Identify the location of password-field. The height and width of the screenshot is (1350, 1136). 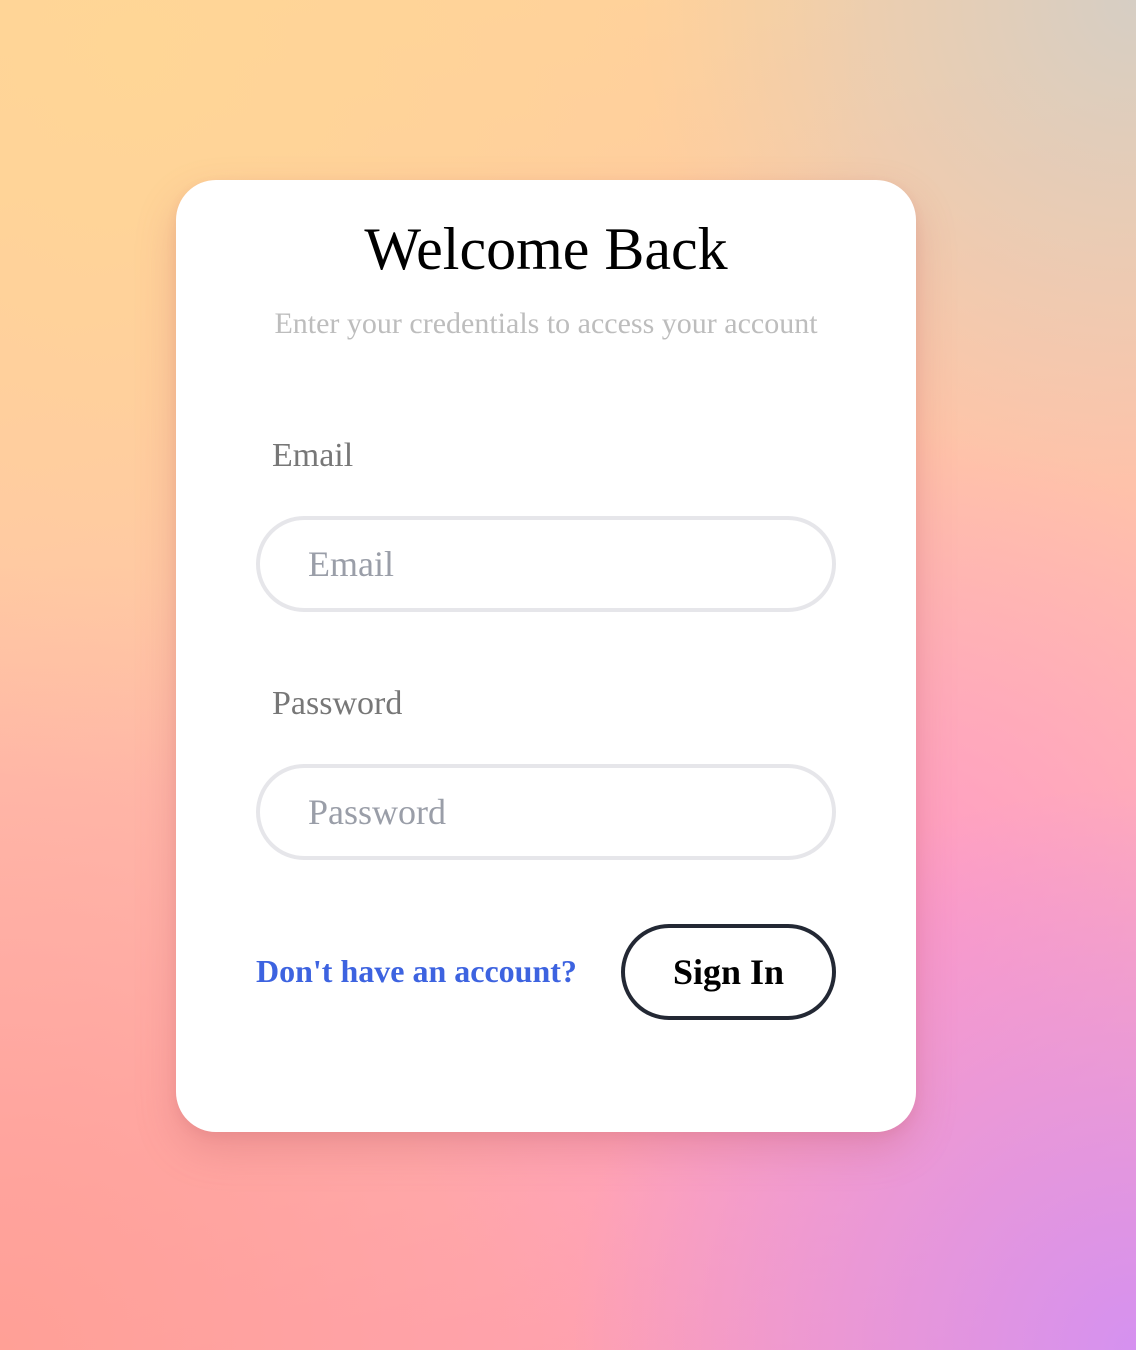
(546, 812).